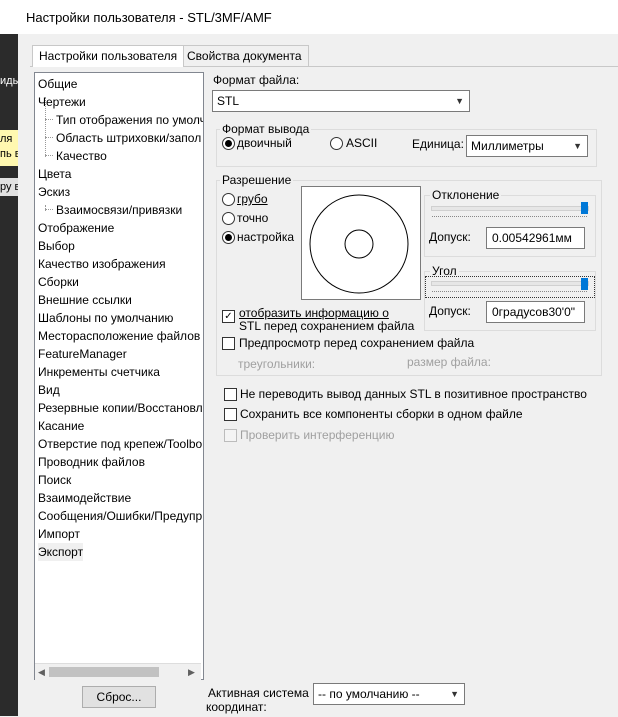 This screenshot has height=717, width=618. I want to click on angle-slider-focus, so click(510, 287).